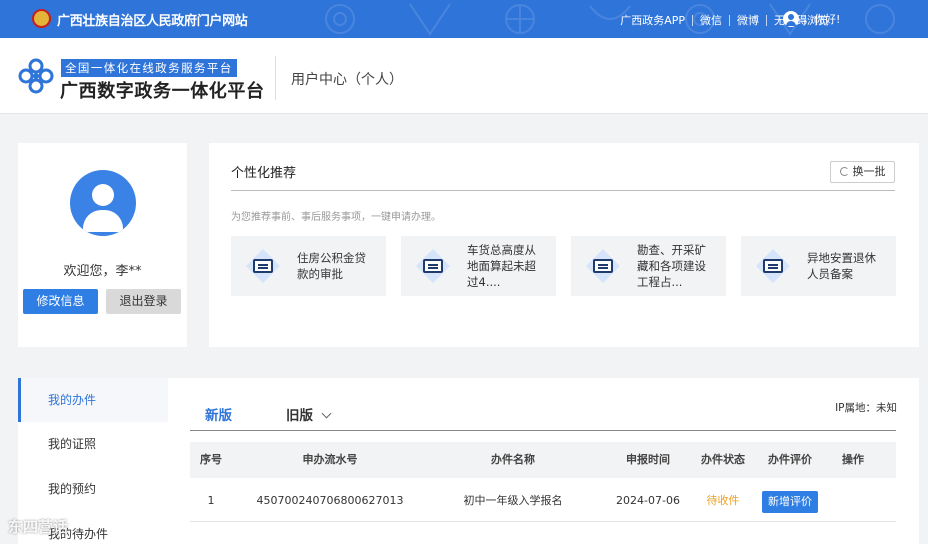  Describe the element at coordinates (102, 245) in the screenshot. I see `profile-card: 欢迎您，李** 修改信息 退出登录` at that location.